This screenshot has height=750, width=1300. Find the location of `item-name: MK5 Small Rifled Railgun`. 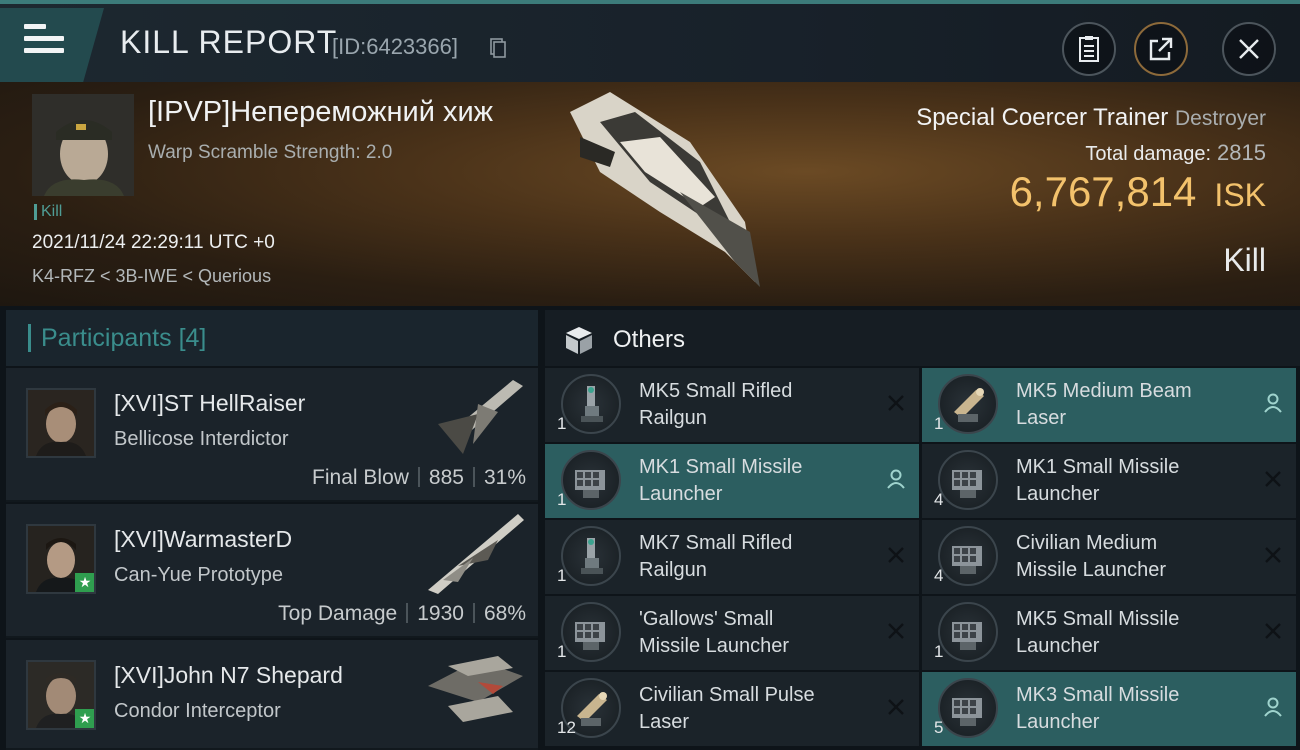

item-name: MK5 Small Rifled Railgun is located at coordinates (759, 405).